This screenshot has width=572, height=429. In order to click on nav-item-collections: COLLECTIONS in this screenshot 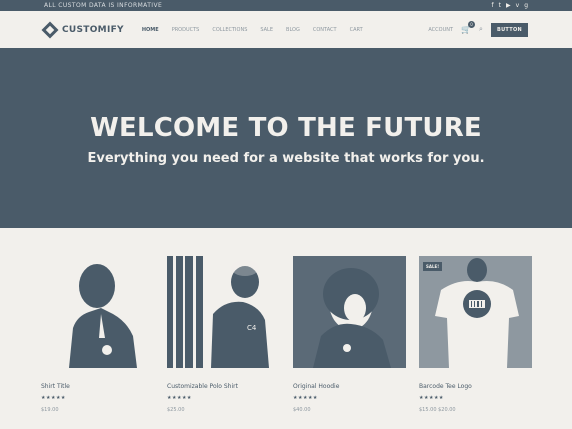, I will do `click(229, 30)`.